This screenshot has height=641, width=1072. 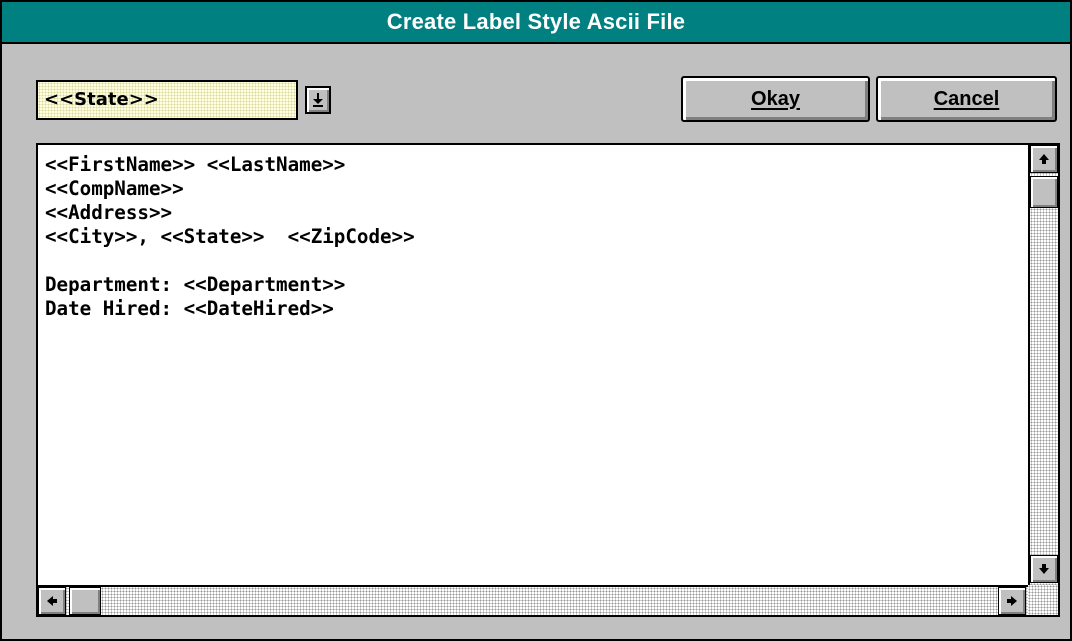 What do you see at coordinates (230, 236) in the screenshot?
I see `editor-line: <<City>>, <<State>> <<ZipCode>>` at bounding box center [230, 236].